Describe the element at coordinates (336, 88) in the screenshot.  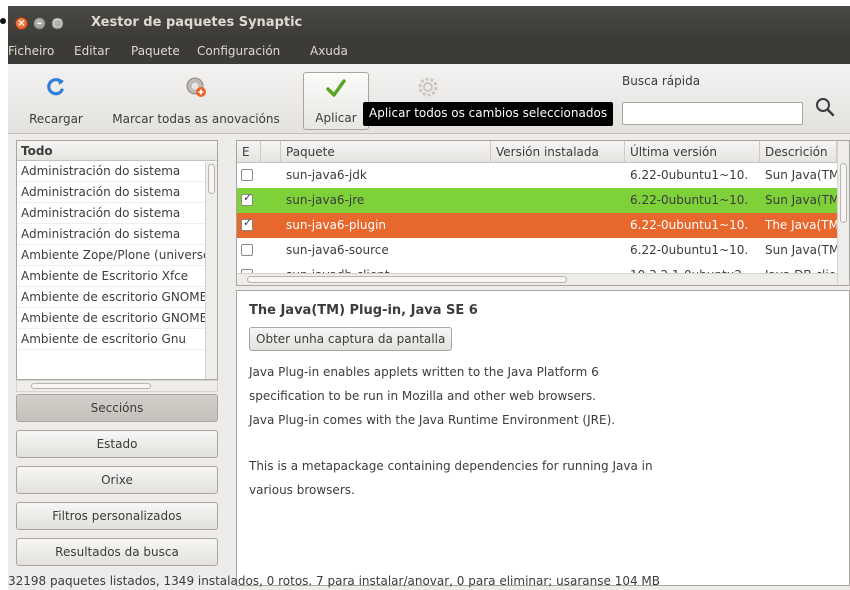
I see `checkmark-icon` at that location.